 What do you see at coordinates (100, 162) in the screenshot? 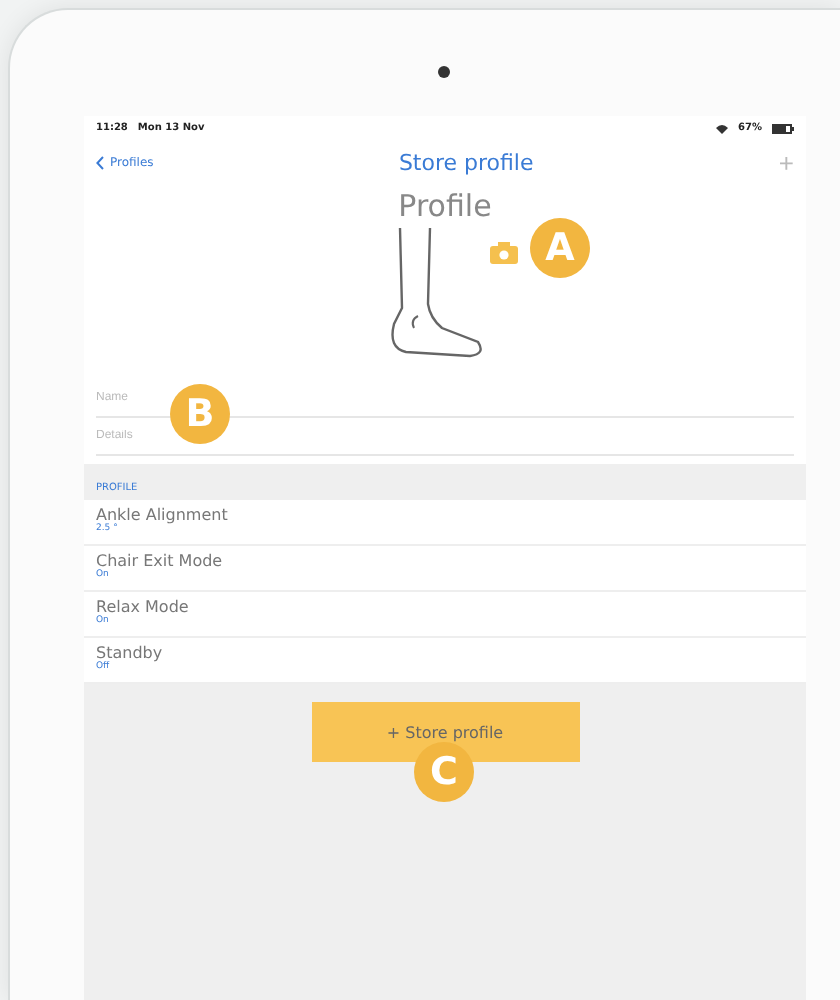
I see `back-chevron-icon` at bounding box center [100, 162].